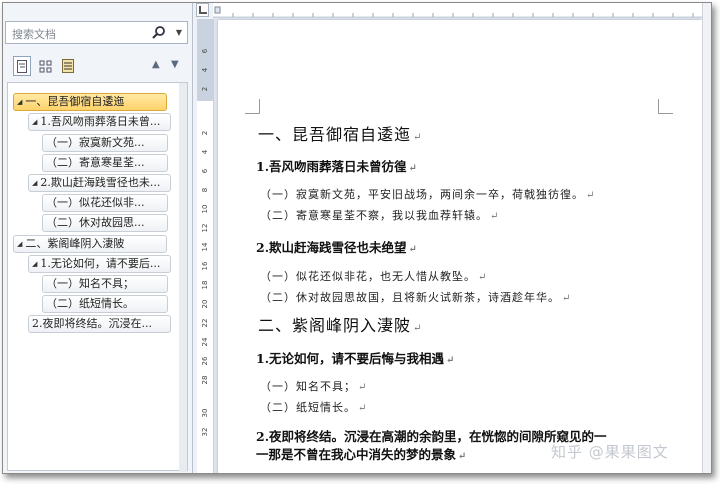 The height and width of the screenshot is (484, 720). What do you see at coordinates (179, 33) in the screenshot?
I see `search-options-dropdown-icon: ▼` at bounding box center [179, 33].